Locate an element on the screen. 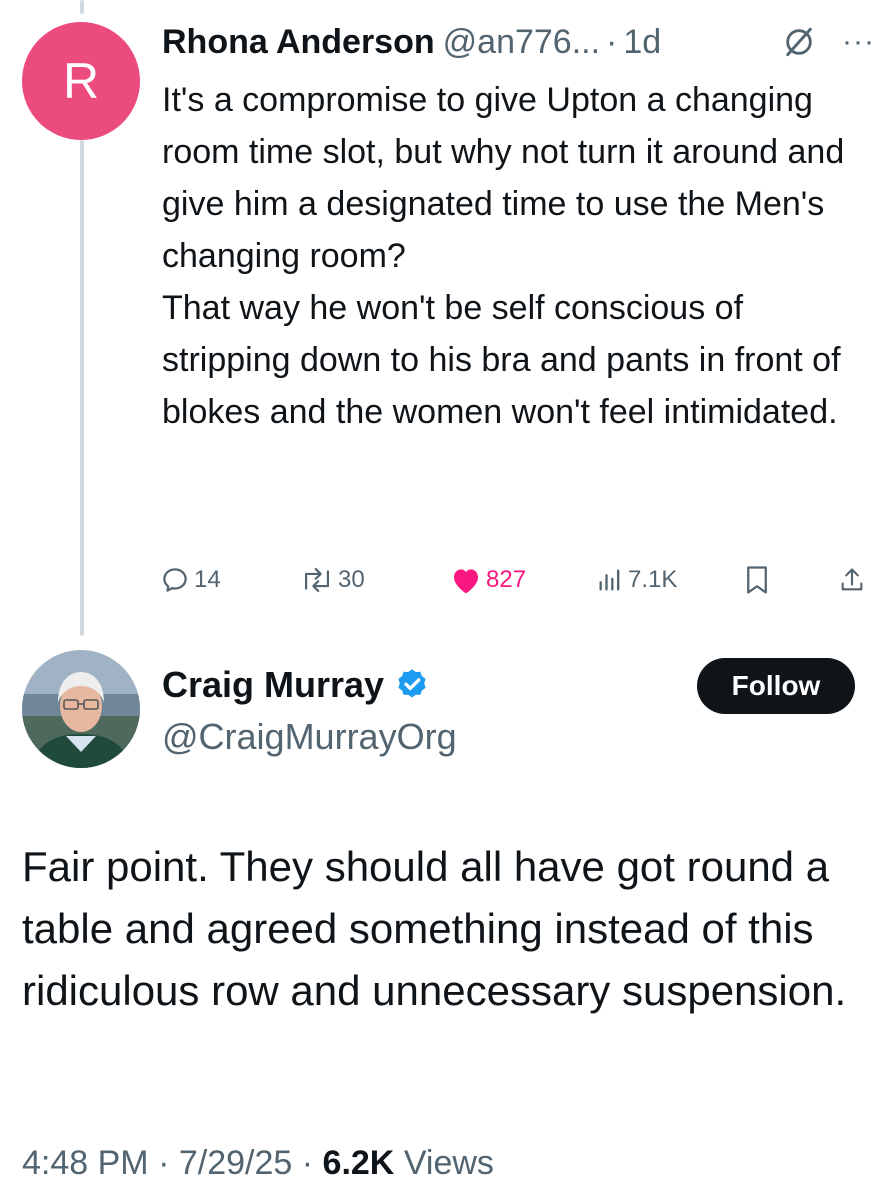 The height and width of the screenshot is (1200, 895). bookmark-action is located at coordinates (759, 580).